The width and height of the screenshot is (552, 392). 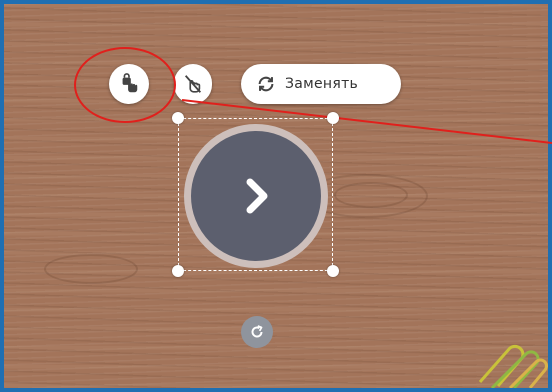 What do you see at coordinates (178, 271) in the screenshot?
I see `resize-handle-bottom-left` at bounding box center [178, 271].